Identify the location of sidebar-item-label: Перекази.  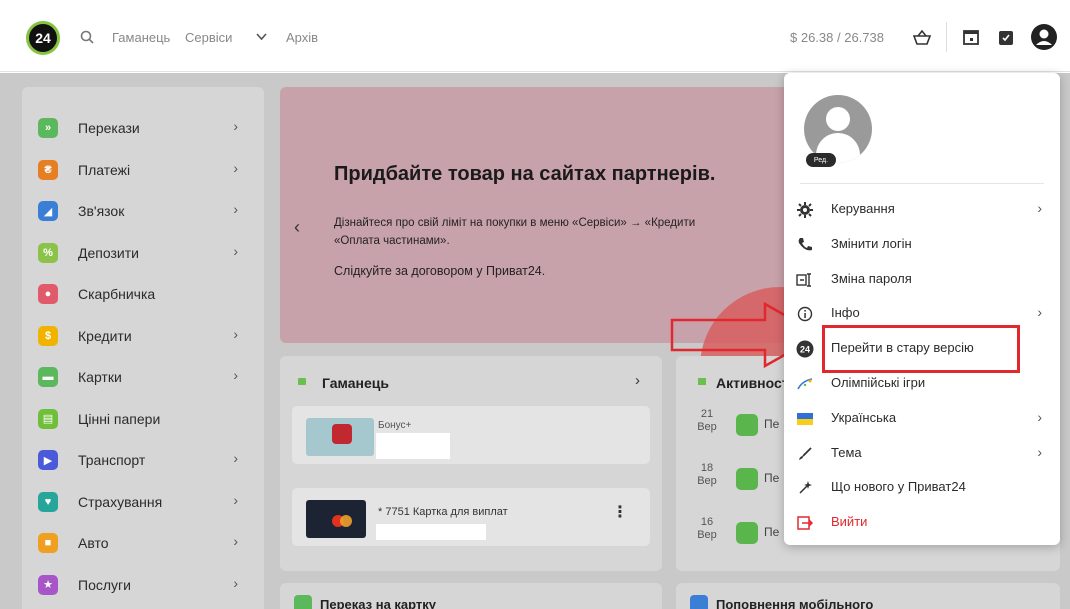
(109, 128).